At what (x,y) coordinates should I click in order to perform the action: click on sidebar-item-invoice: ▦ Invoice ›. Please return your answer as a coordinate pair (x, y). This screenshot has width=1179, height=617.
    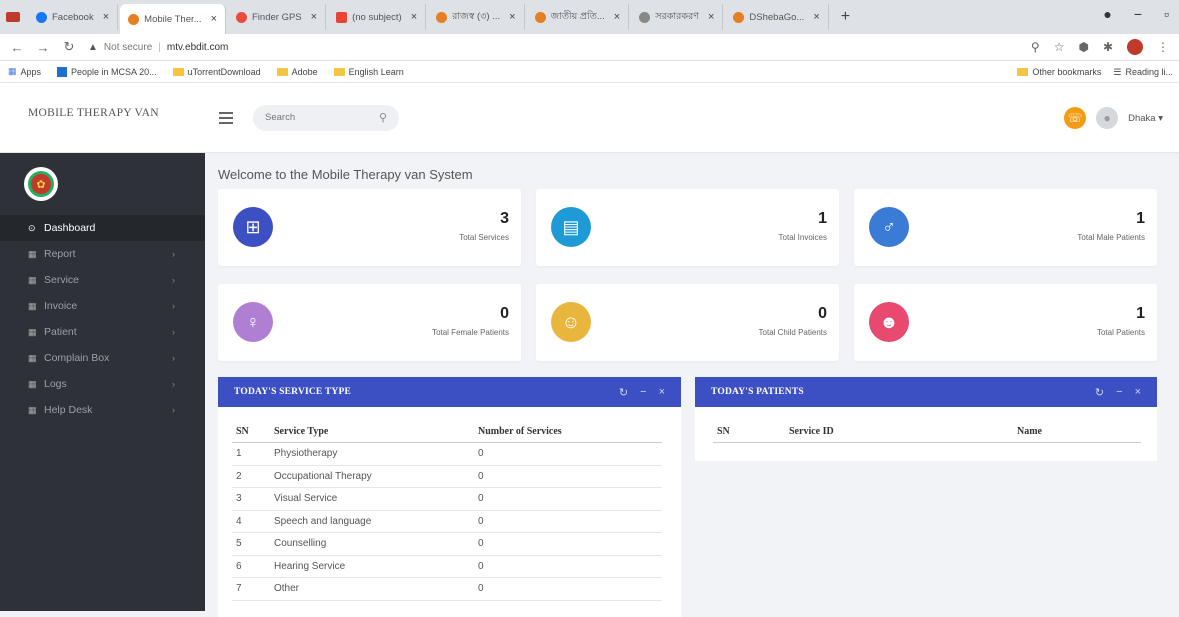
    Looking at the image, I should click on (102, 306).